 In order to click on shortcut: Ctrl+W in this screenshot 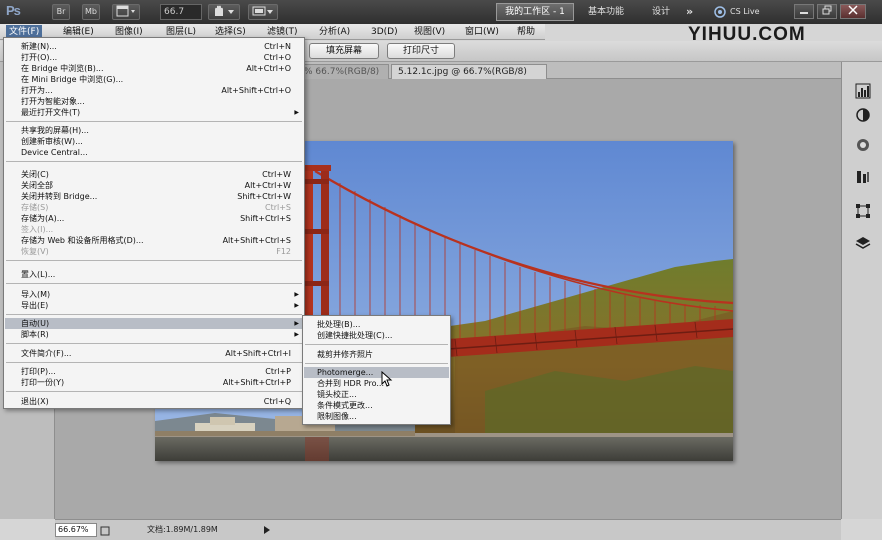, I will do `click(276, 174)`.